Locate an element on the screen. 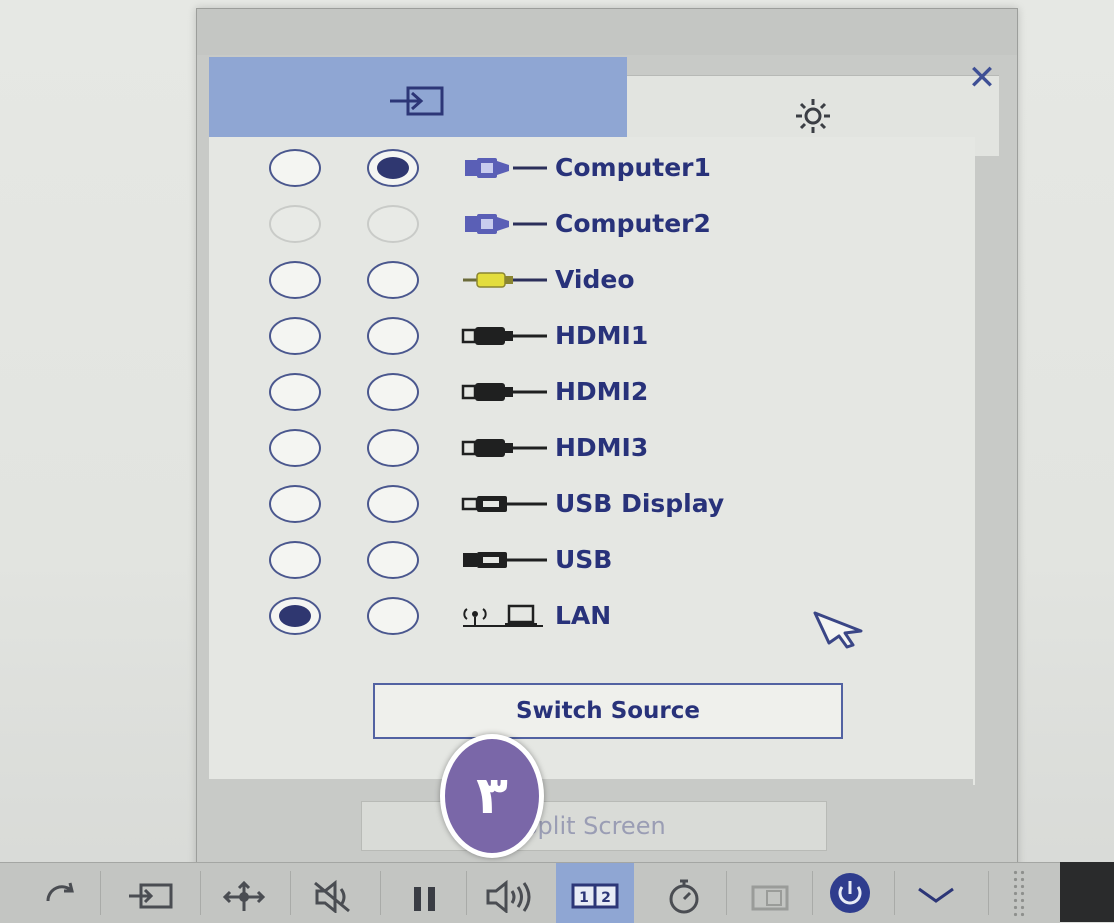 This screenshot has width=1114, height=923. power-icon is located at coordinates (850, 893).